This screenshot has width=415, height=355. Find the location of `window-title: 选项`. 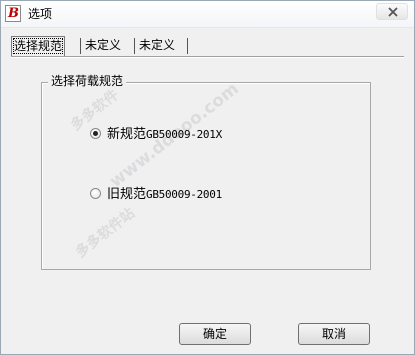

window-title: 选项 is located at coordinates (40, 14).